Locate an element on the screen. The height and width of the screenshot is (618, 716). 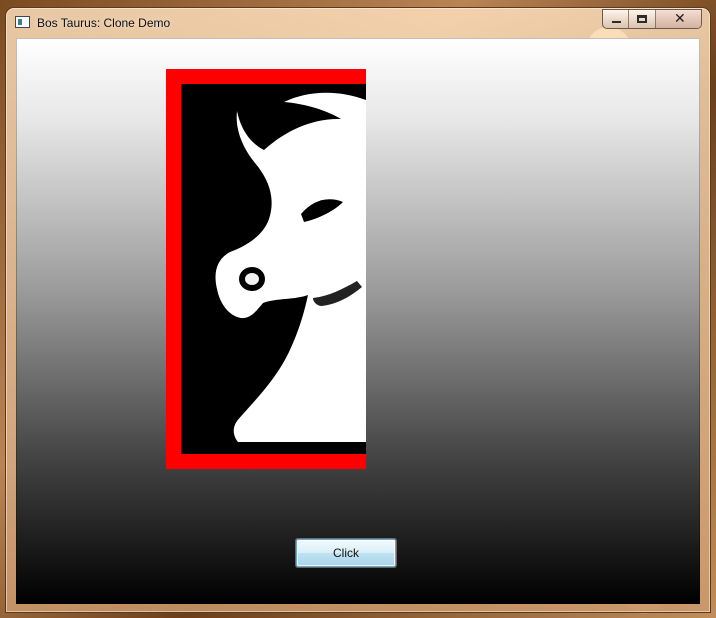
minimize-icon is located at coordinates (616, 22).